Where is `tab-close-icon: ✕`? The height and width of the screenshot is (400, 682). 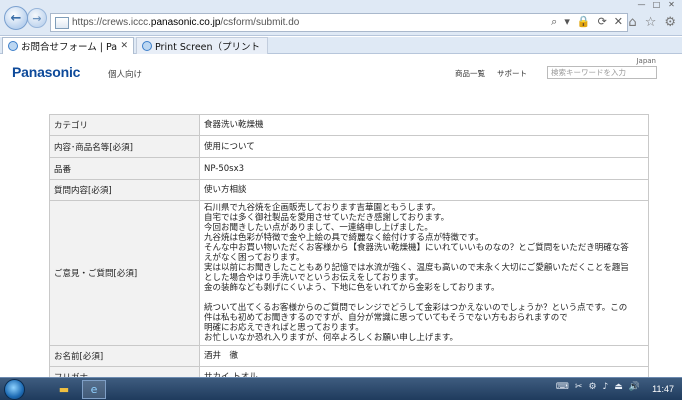 tab-close-icon: ✕ is located at coordinates (124, 46).